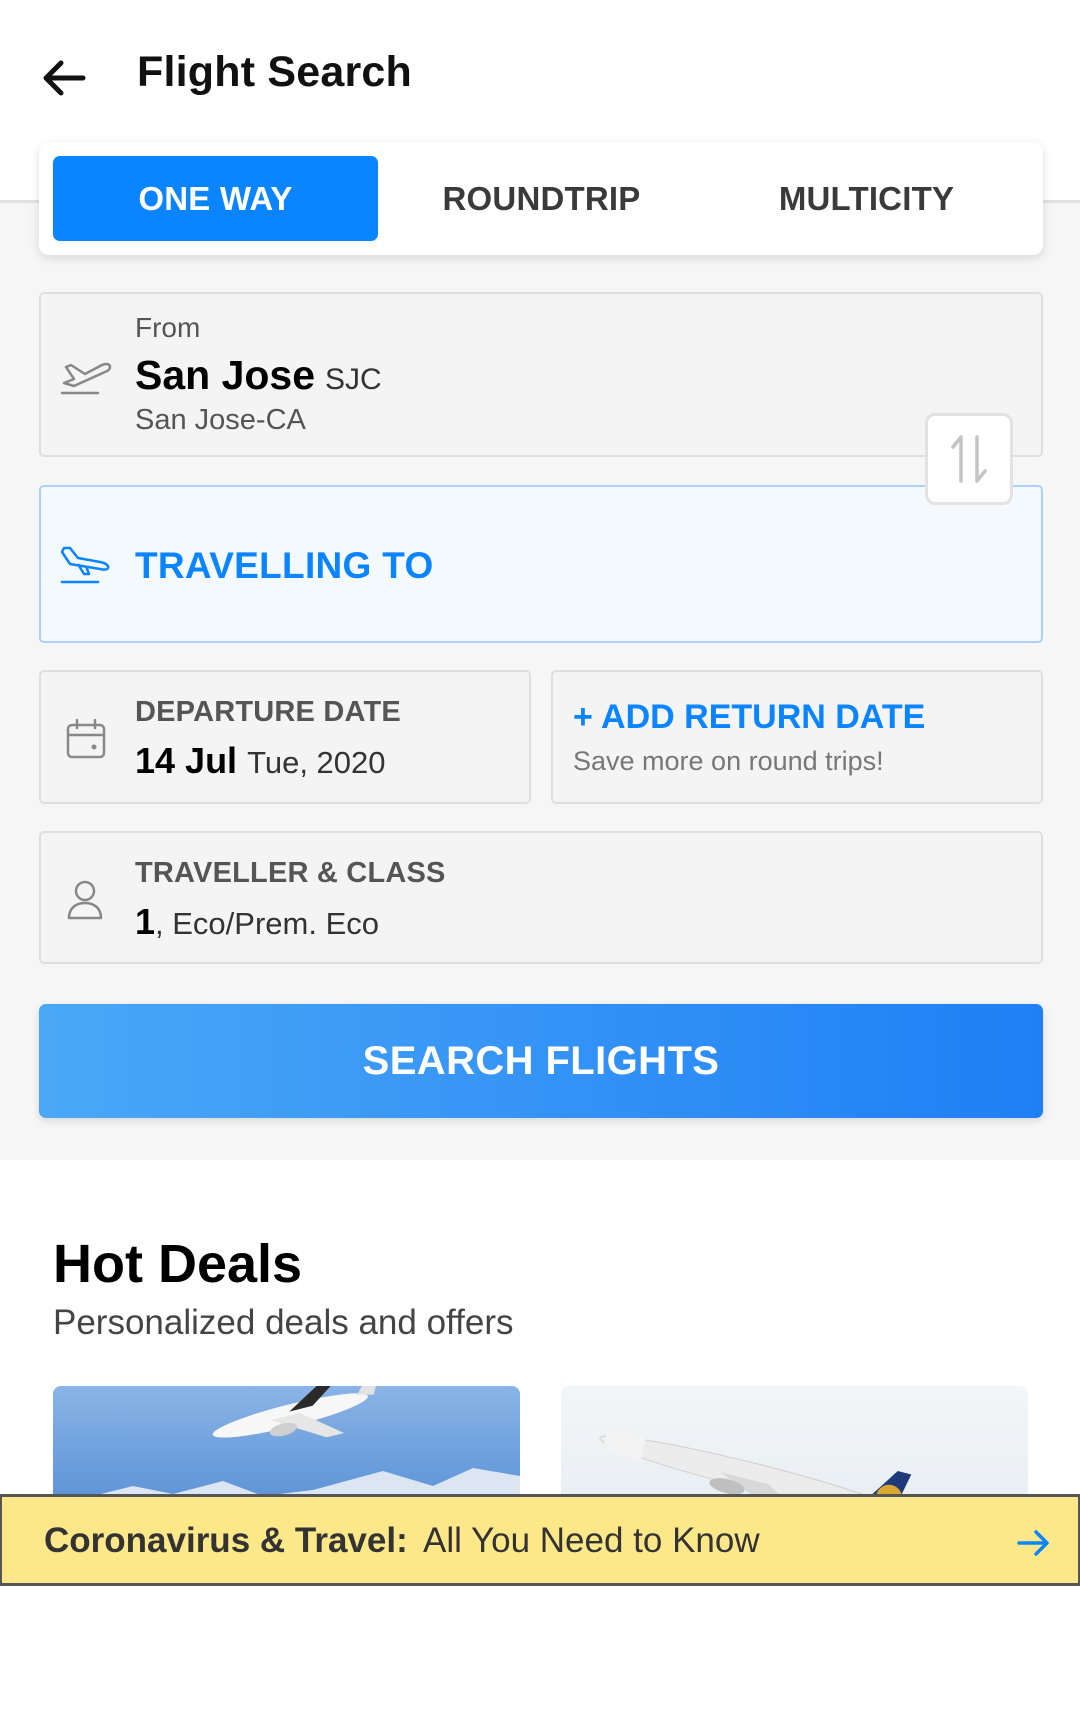 This screenshot has width=1080, height=1731. What do you see at coordinates (225, 375) in the screenshot?
I see `from-city-name: San Jose` at bounding box center [225, 375].